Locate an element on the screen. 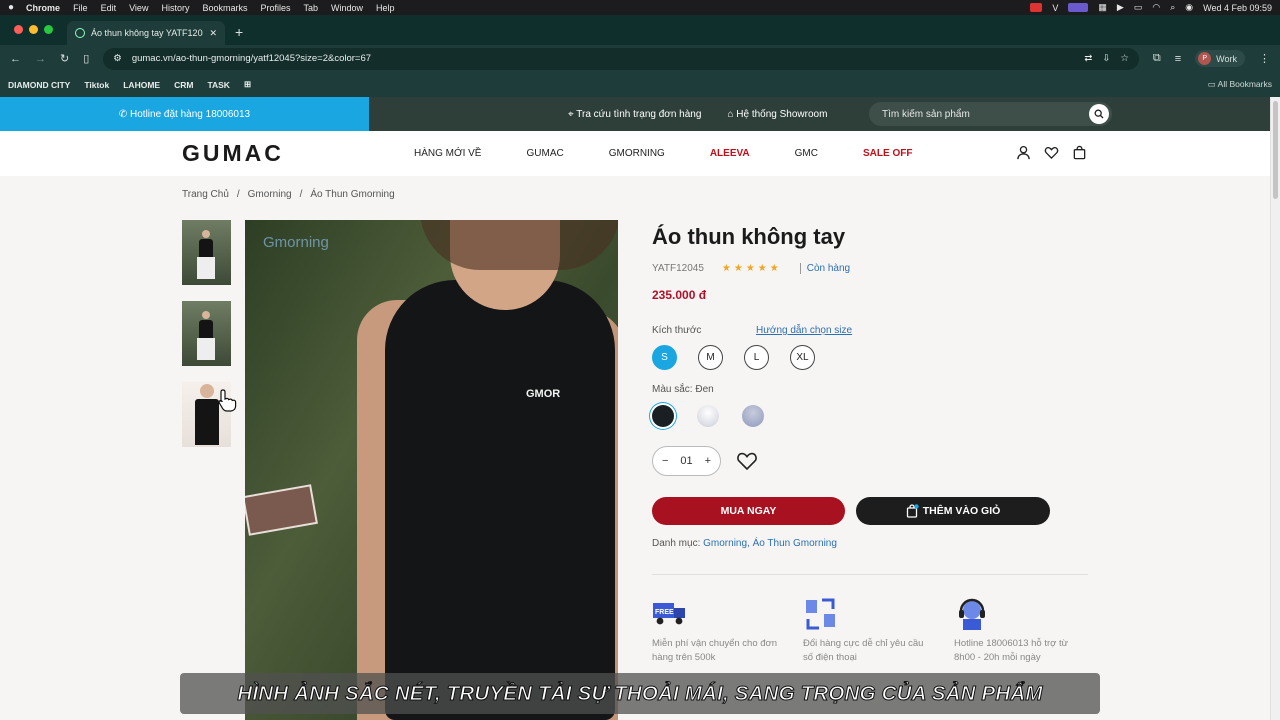  breadcrumb-gmorning: Gmorning is located at coordinates (270, 194).